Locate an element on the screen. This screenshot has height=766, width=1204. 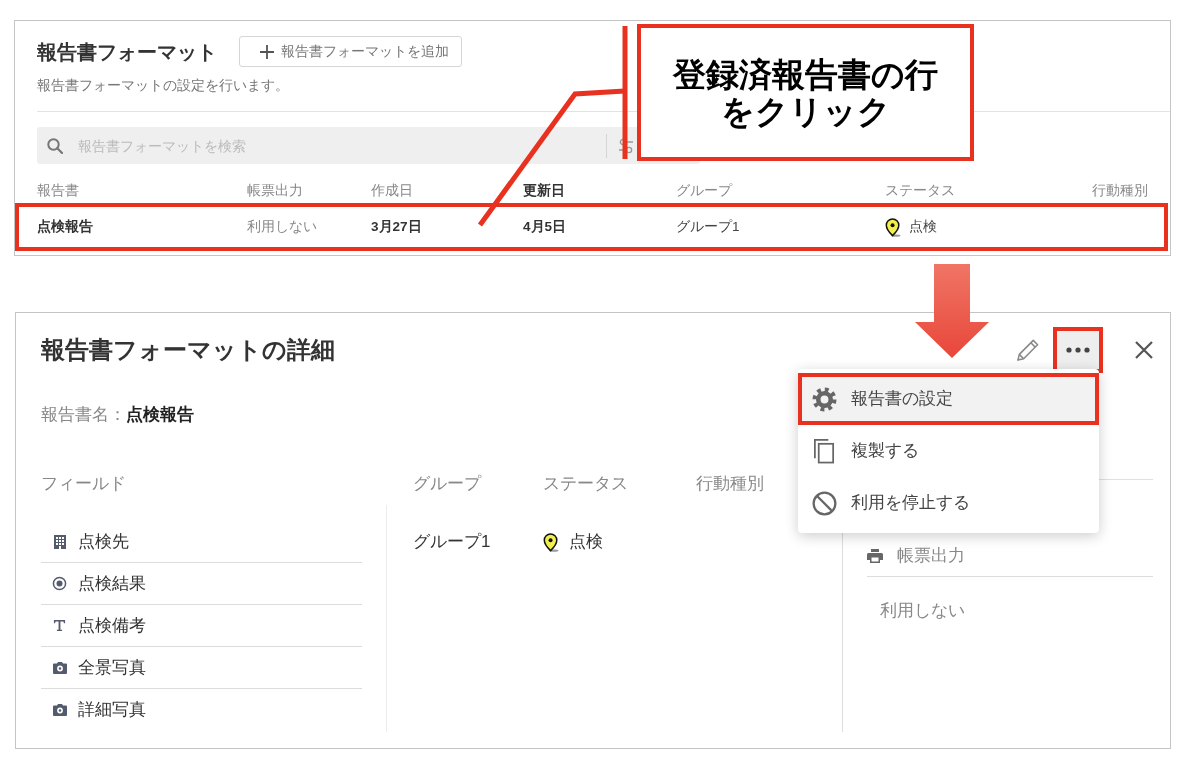
group-value: グループ1 is located at coordinates (452, 542).